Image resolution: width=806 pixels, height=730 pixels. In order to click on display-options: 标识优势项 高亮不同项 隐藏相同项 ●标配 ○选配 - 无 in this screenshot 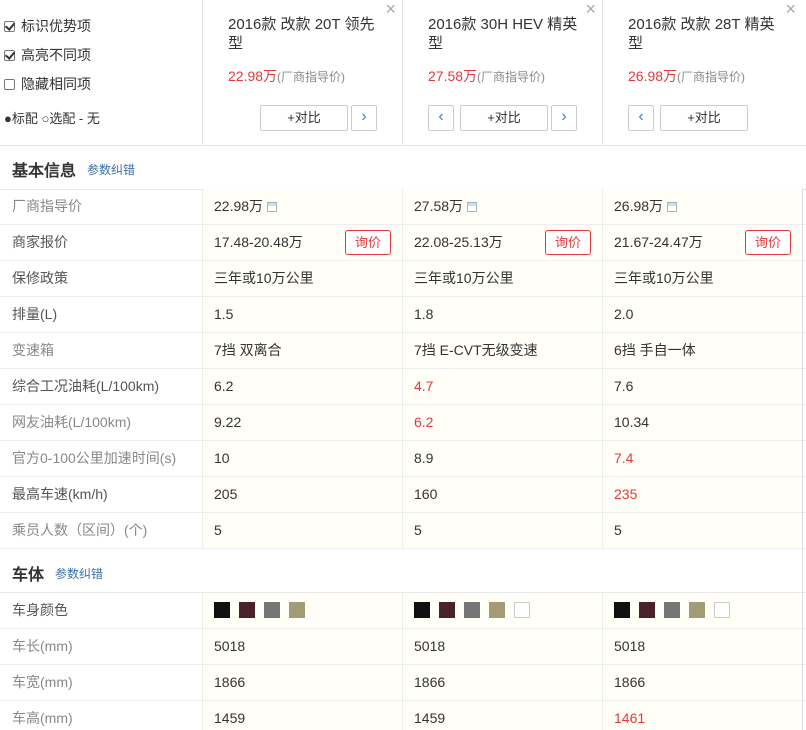, I will do `click(101, 73)`.